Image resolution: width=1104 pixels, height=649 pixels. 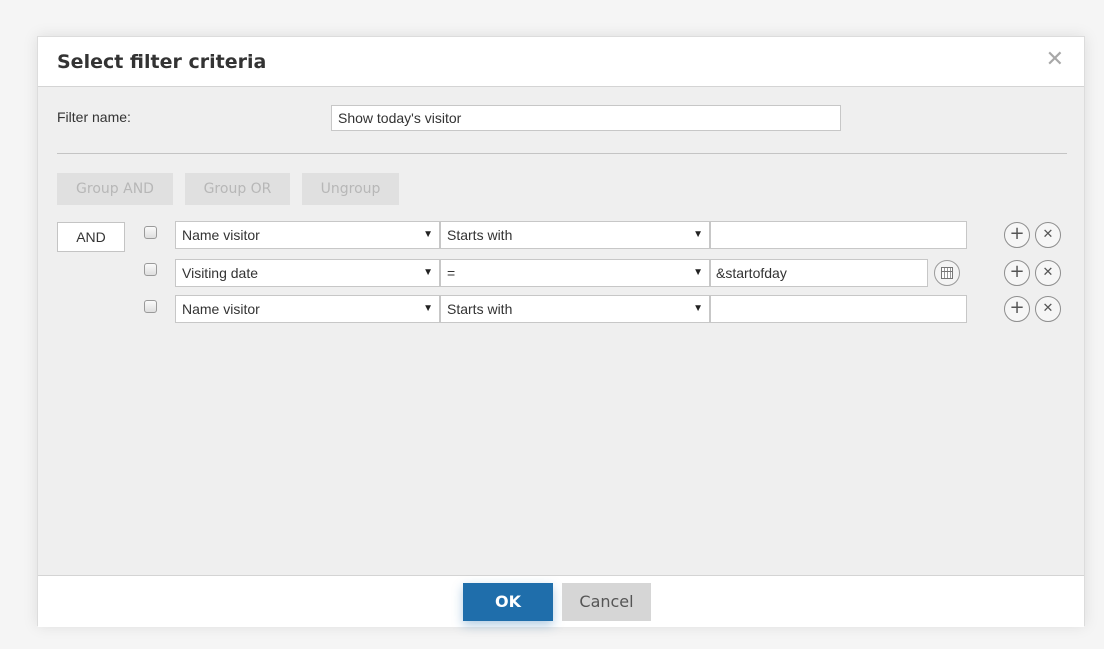 What do you see at coordinates (575, 273) in the screenshot?
I see `operator-select: = ▼` at bounding box center [575, 273].